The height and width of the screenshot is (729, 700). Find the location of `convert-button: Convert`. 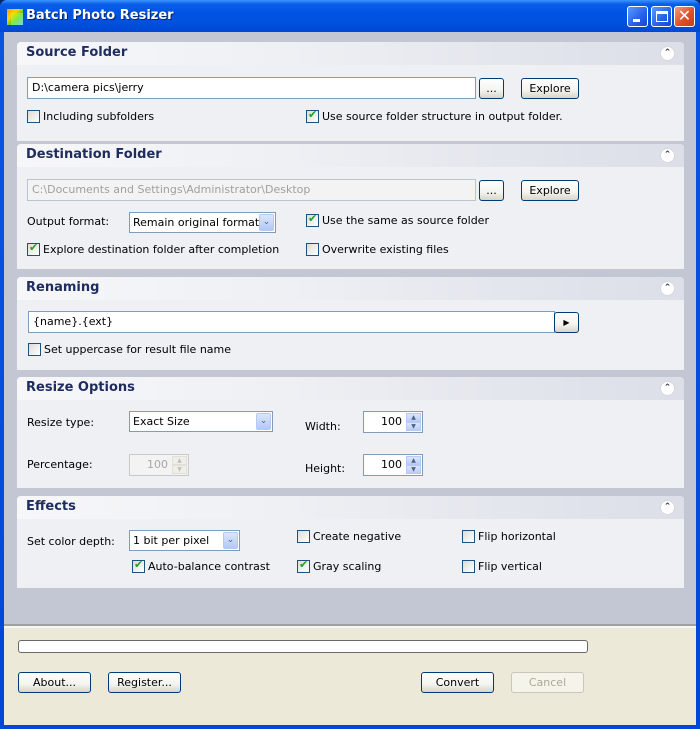

convert-button: Convert is located at coordinates (457, 682).